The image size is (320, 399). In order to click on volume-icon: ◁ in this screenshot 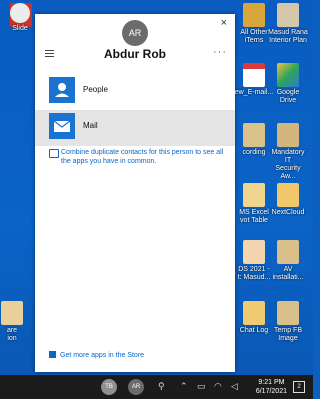, I will do `click(234, 386)`.